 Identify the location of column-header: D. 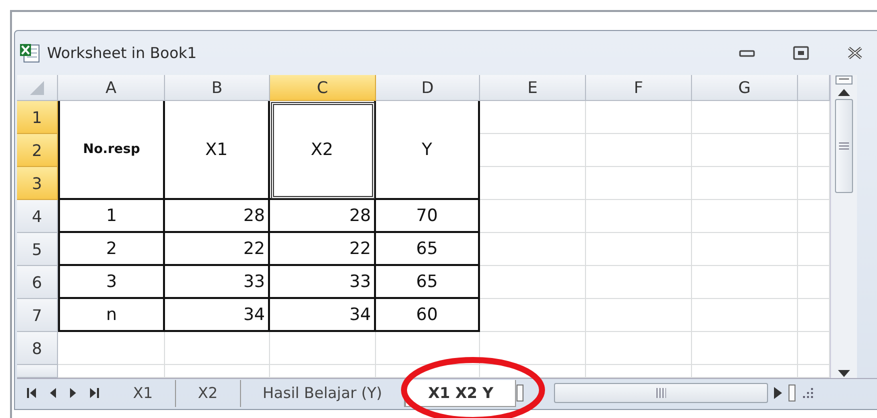
(428, 88).